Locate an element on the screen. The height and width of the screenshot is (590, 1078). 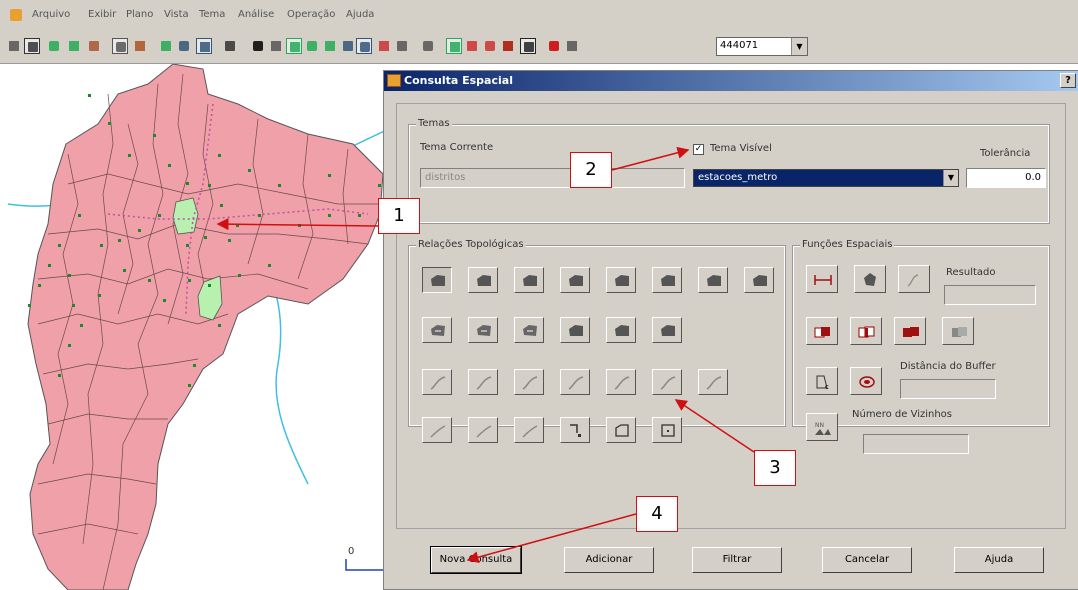
help-button: ? is located at coordinates (1068, 80).